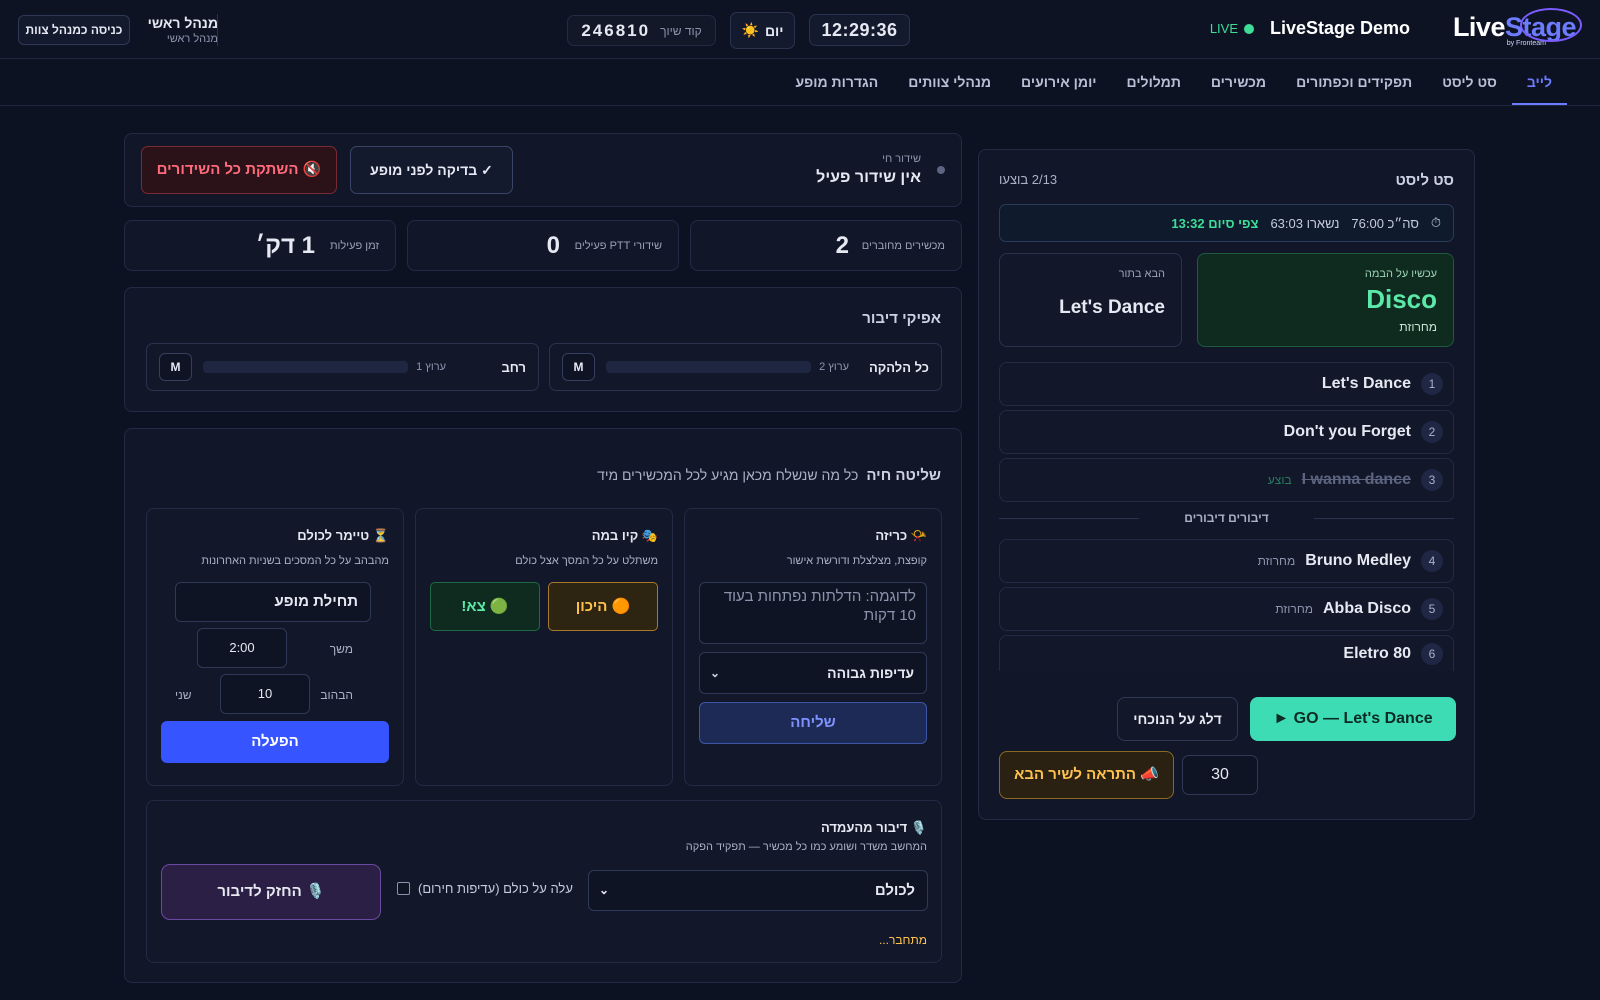  Describe the element at coordinates (1432, 653) in the screenshot. I see `song-number: 6` at that location.